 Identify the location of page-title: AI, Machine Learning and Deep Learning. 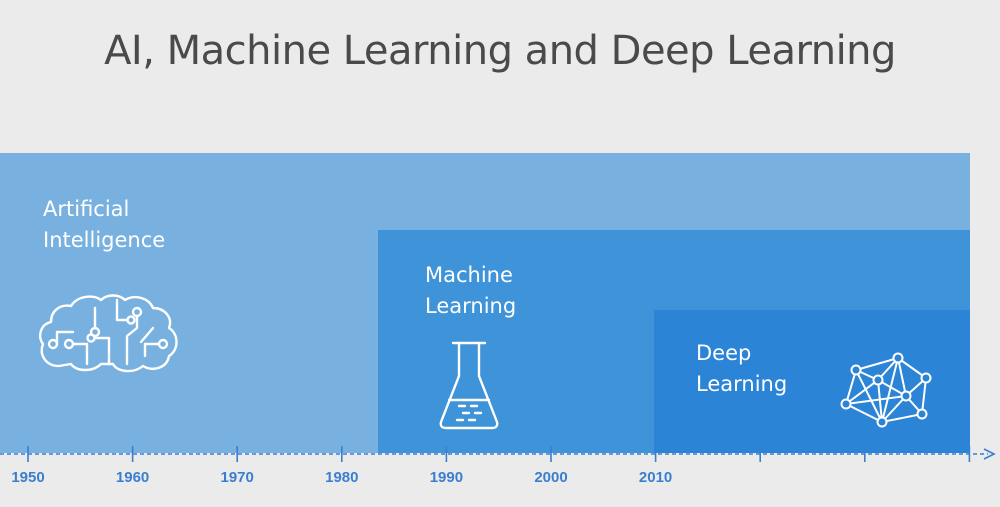
(500, 51).